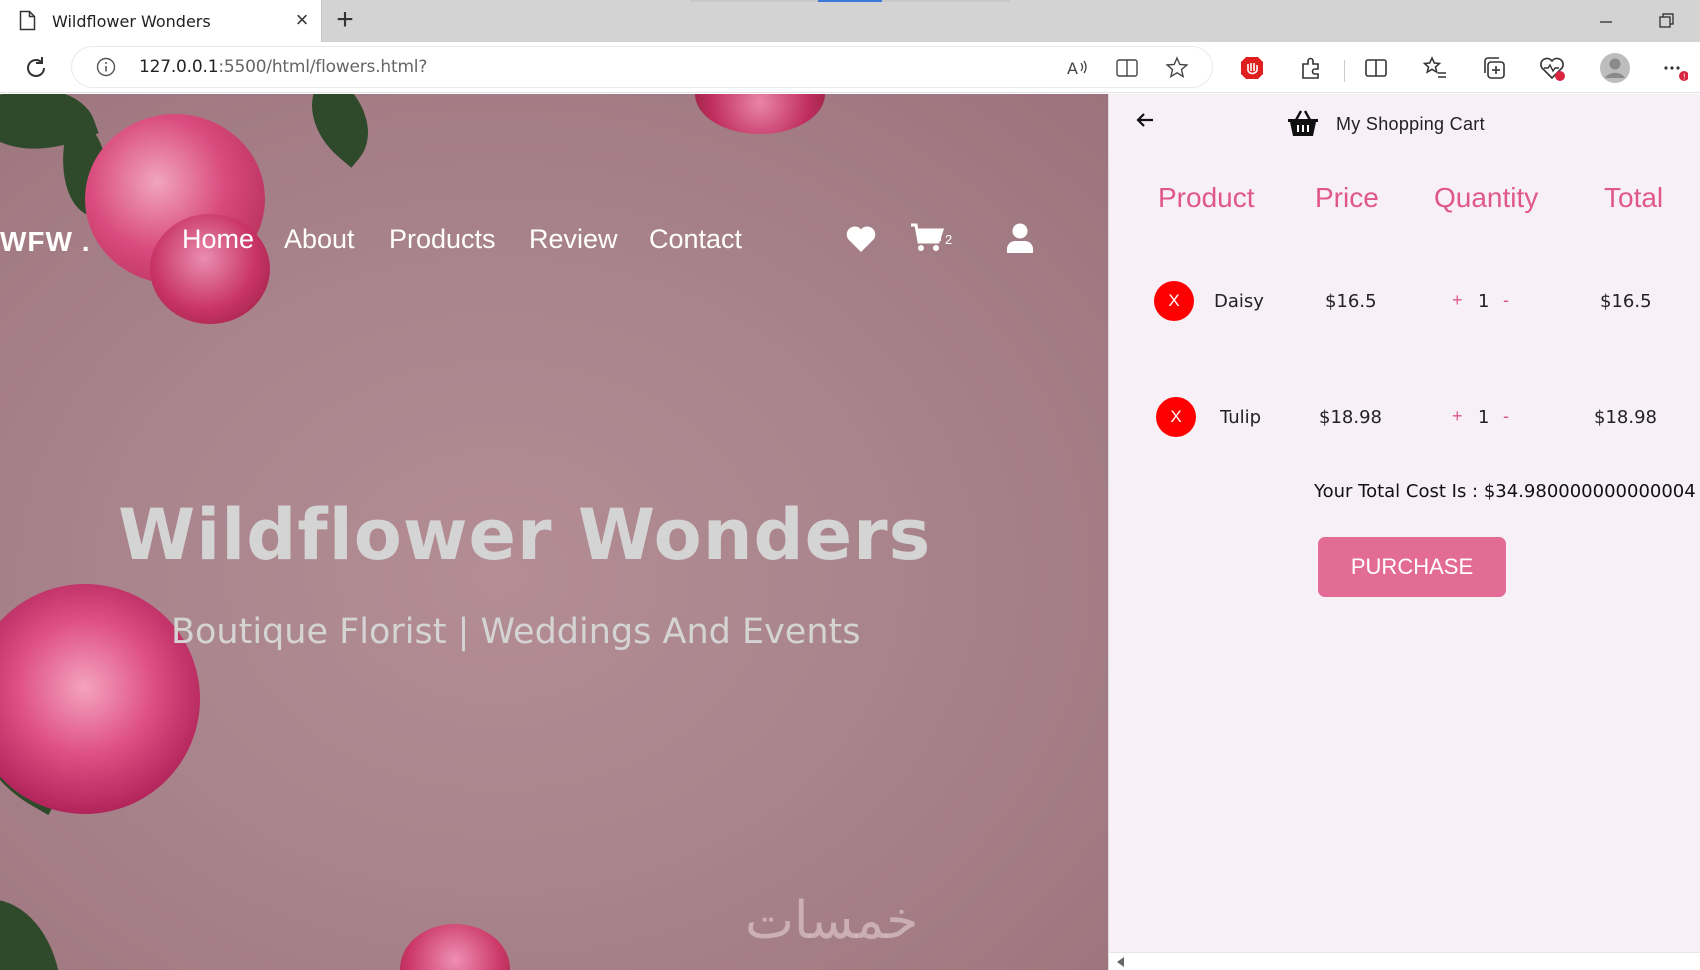 This screenshot has width=1700, height=970. What do you see at coordinates (36, 68) in the screenshot?
I see `reload-icon` at bounding box center [36, 68].